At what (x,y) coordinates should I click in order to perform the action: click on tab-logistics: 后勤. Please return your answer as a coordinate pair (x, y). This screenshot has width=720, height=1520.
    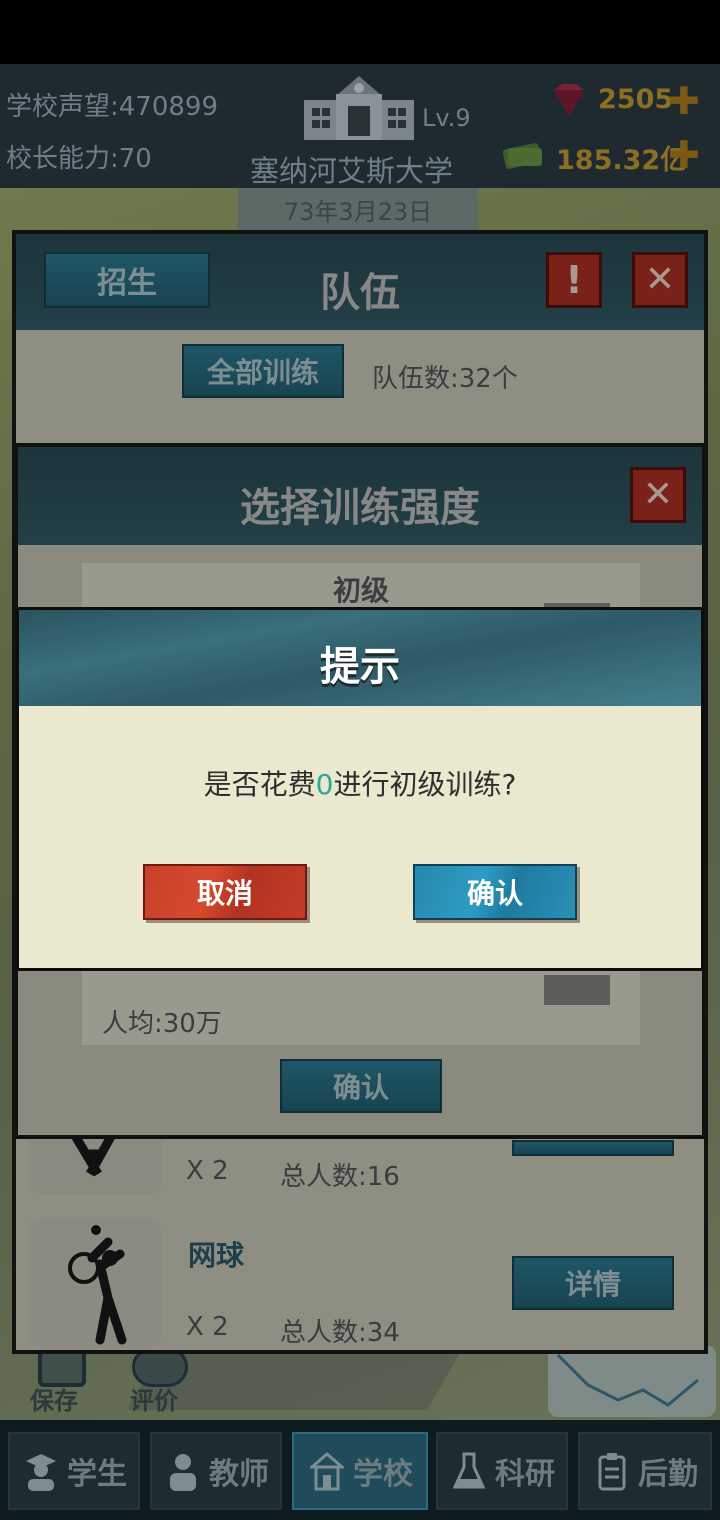
    Looking at the image, I should click on (645, 1471).